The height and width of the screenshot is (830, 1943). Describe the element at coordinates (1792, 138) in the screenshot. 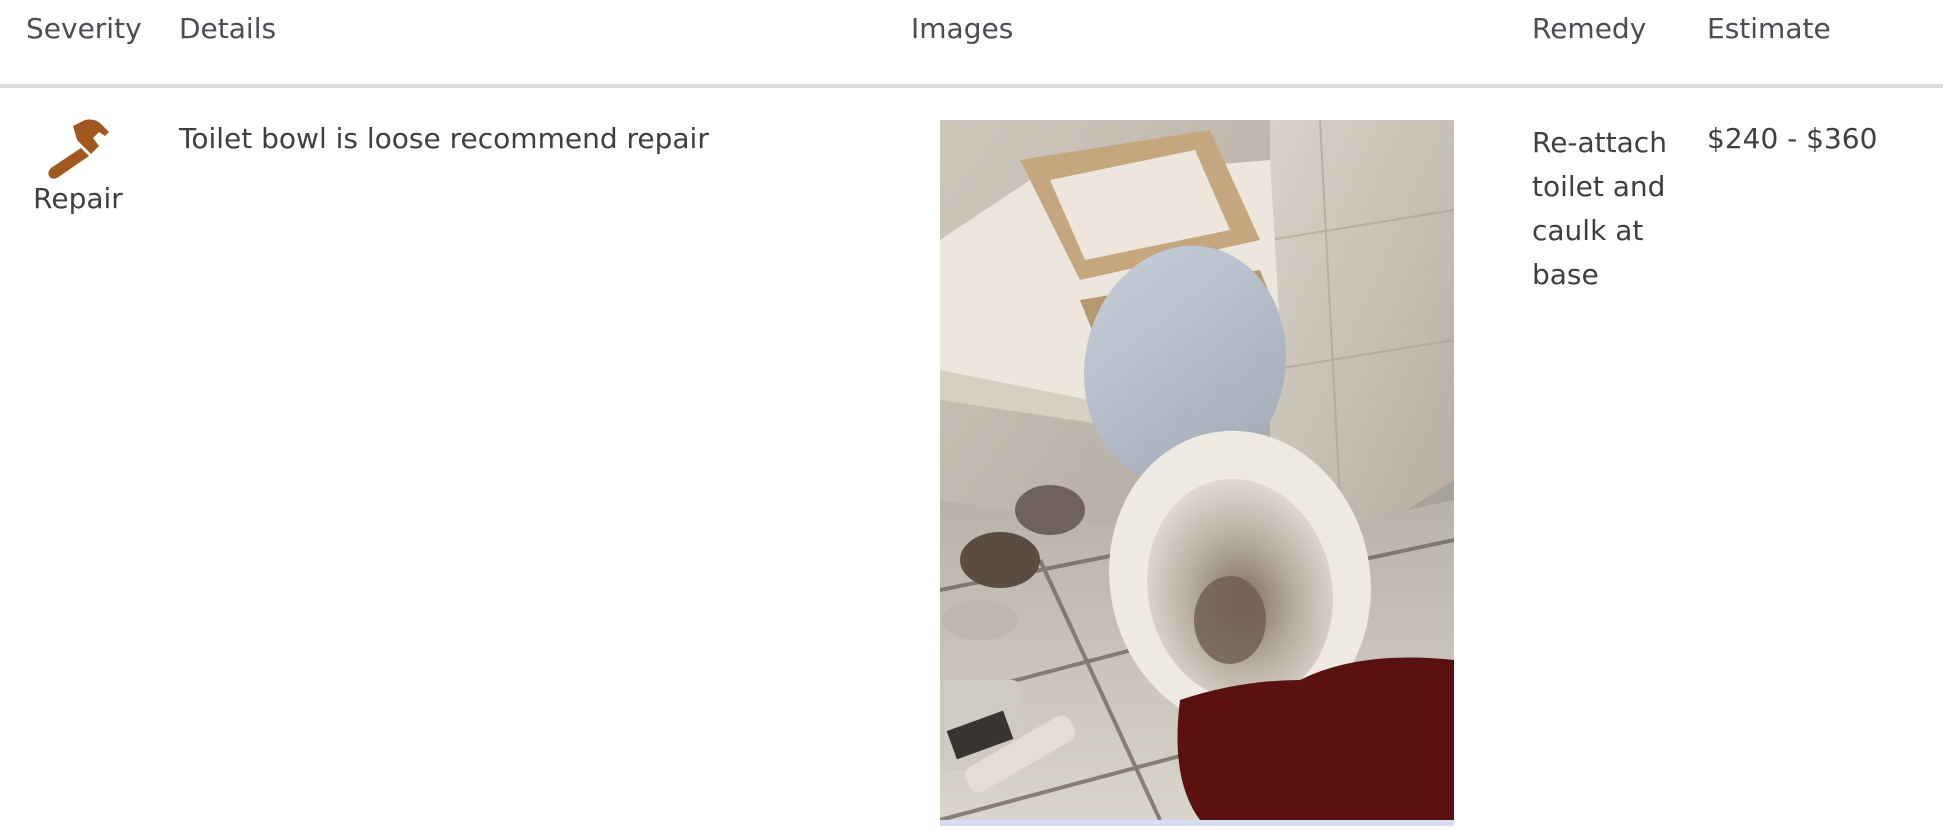

I see `estimate-text: $240 - $360` at that location.